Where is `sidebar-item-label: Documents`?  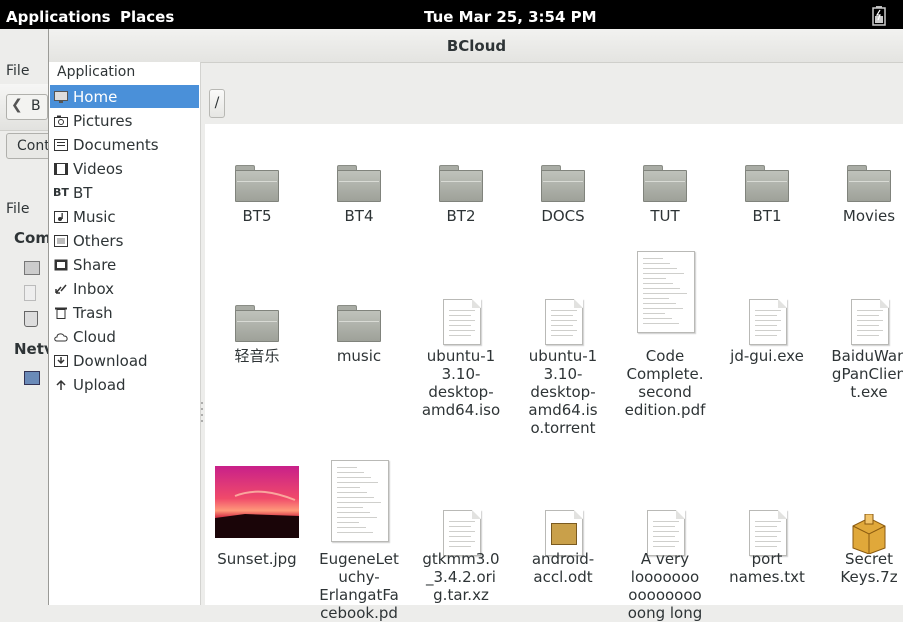 sidebar-item-label: Documents is located at coordinates (116, 144).